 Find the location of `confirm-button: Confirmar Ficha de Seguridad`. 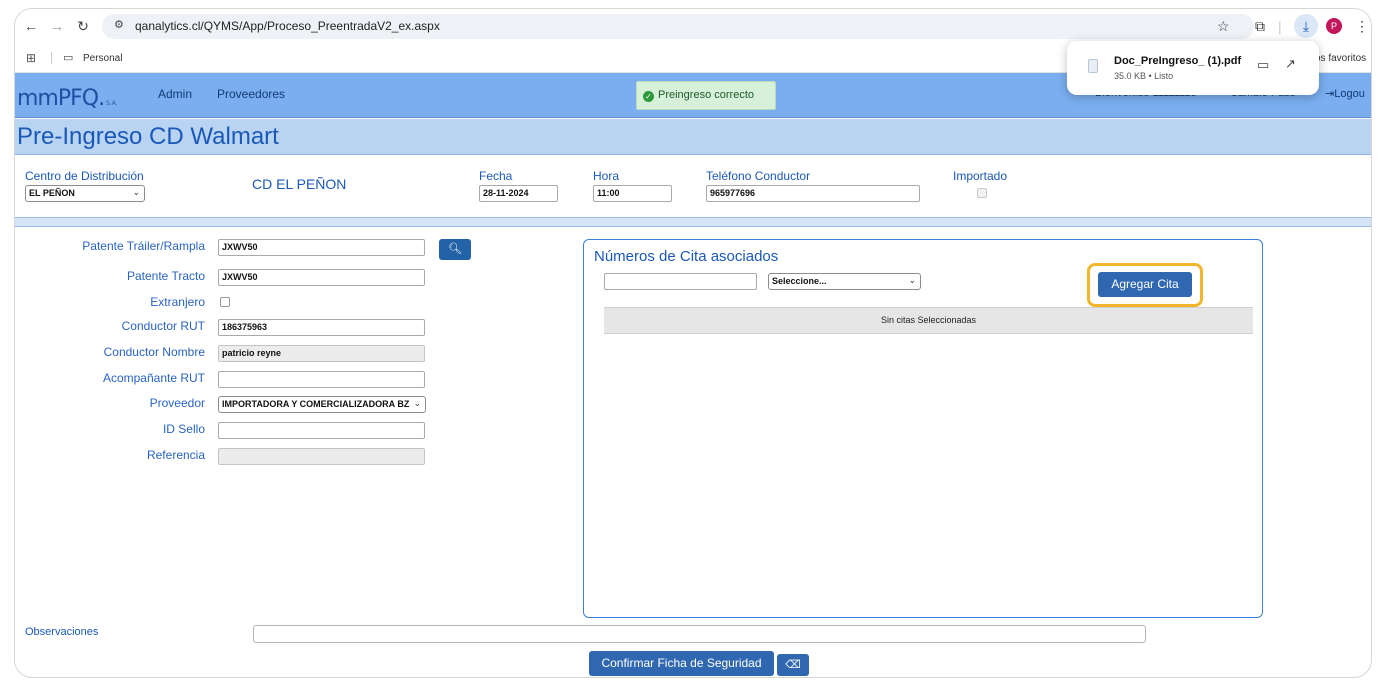

confirm-button: Confirmar Ficha de Seguridad is located at coordinates (681, 663).